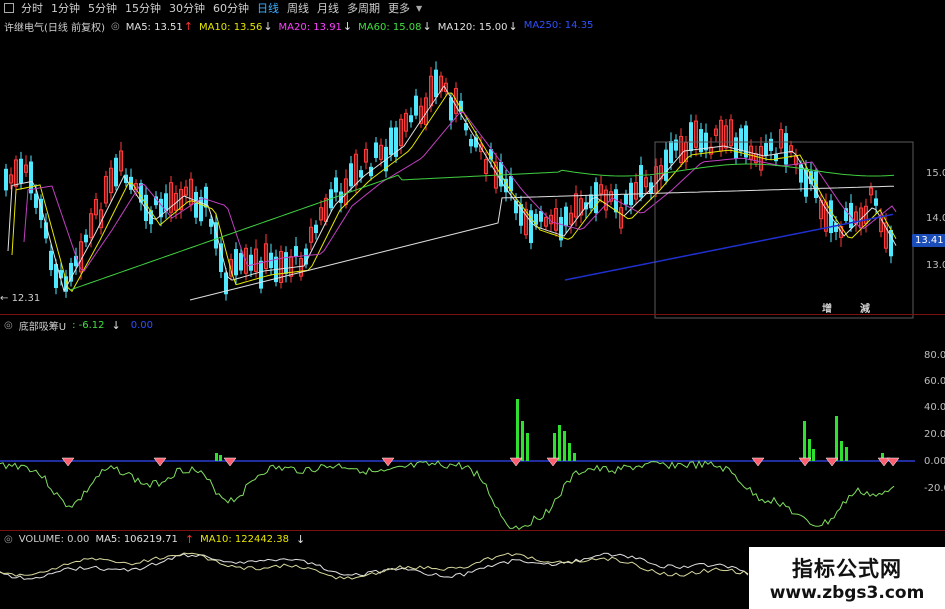 Image resolution: width=945 pixels, height=609 pixels. Describe the element at coordinates (143, 8) in the screenshot. I see `tab-3: 15分钟` at that location.